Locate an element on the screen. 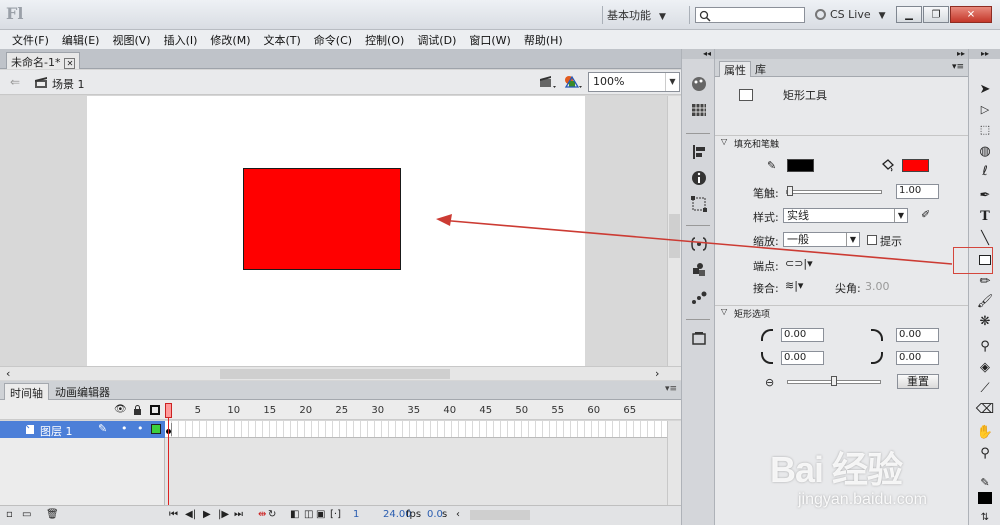  red-rectangle-shape is located at coordinates (322, 219).